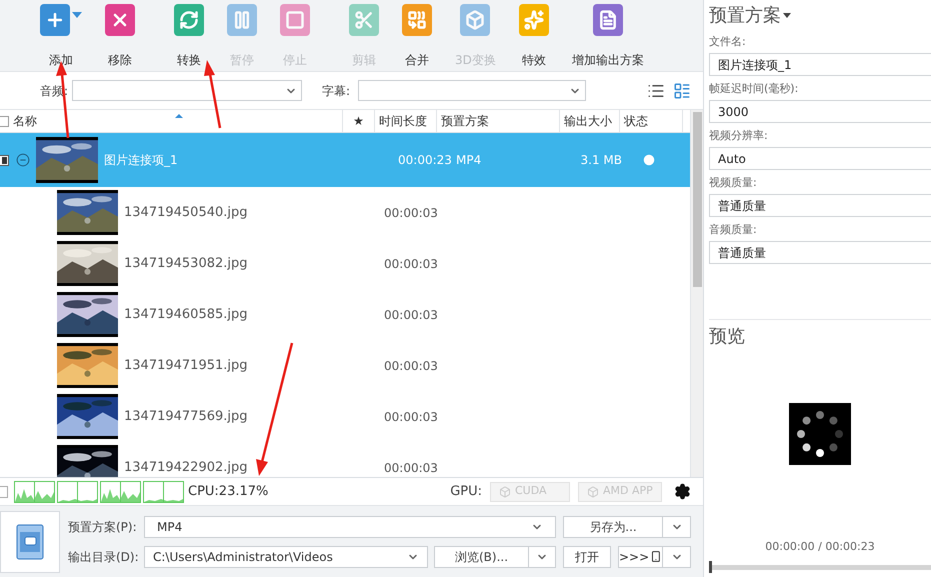 The height and width of the screenshot is (577, 931). What do you see at coordinates (350, 527) in the screenshot?
I see `preset-dropdown: MP4` at bounding box center [350, 527].